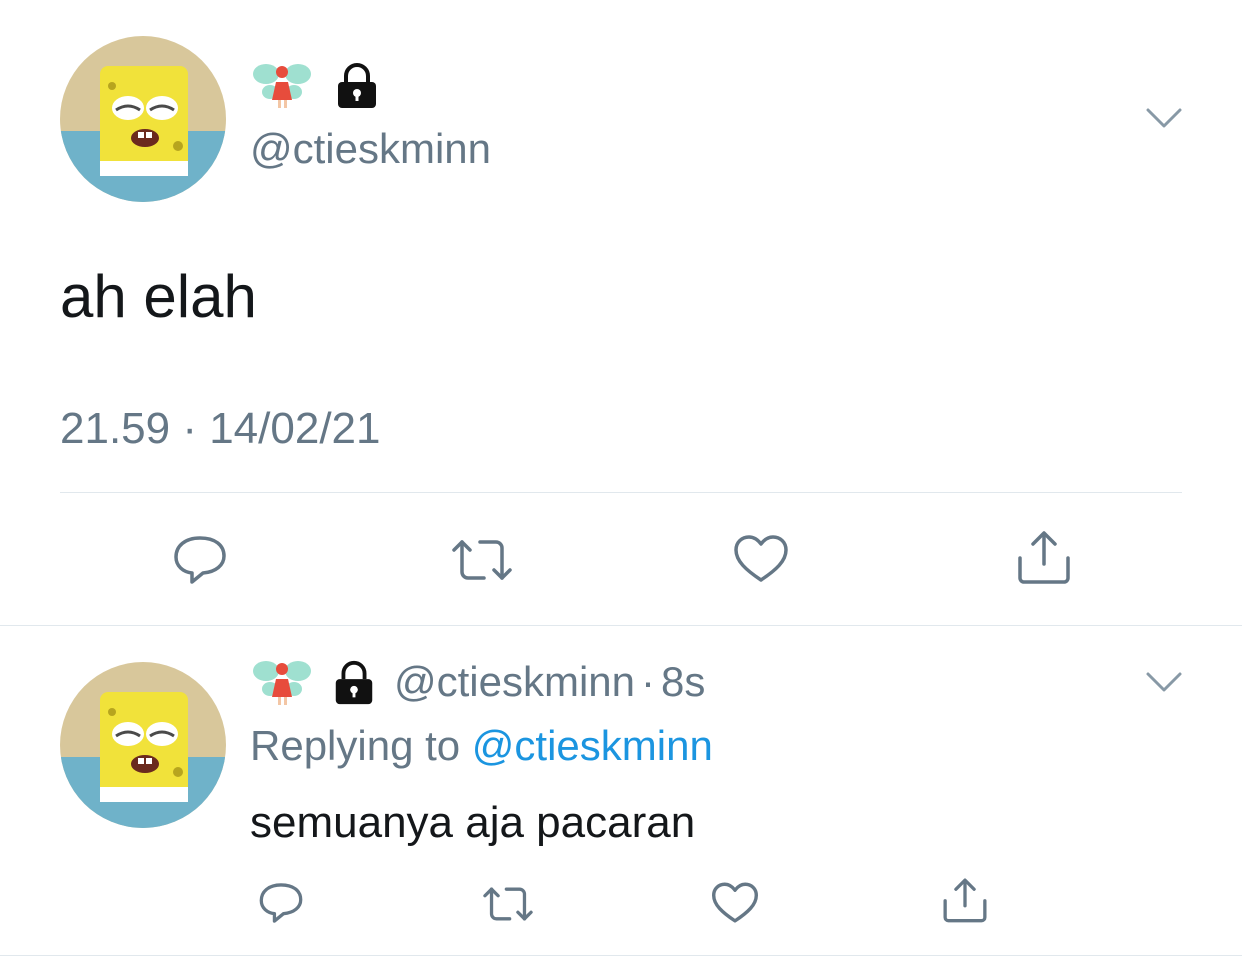 This screenshot has width=1242, height=958. I want to click on main-like-button, so click(761, 559).